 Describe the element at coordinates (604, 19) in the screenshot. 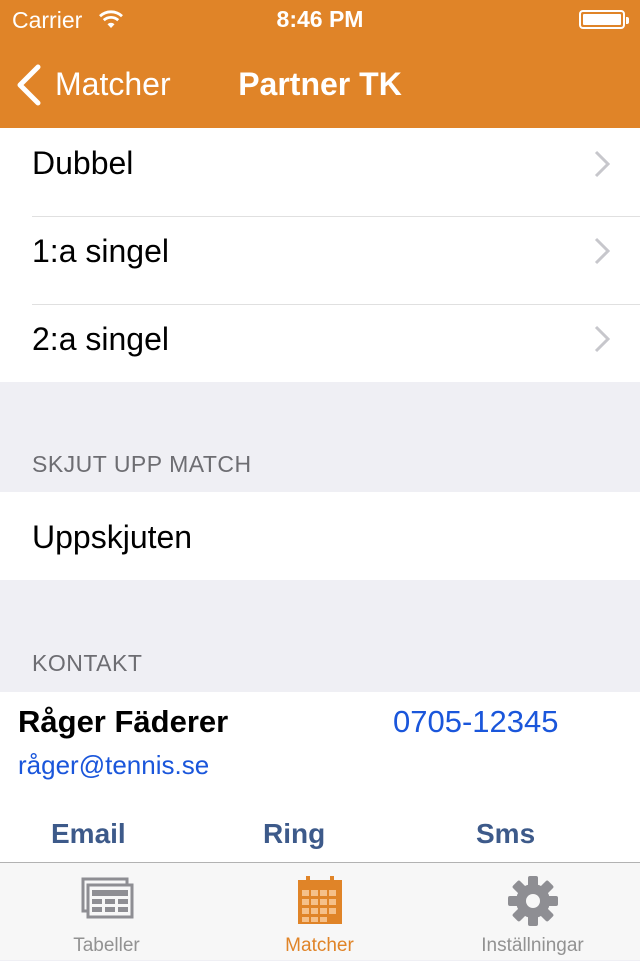

I see `battery-icon` at that location.